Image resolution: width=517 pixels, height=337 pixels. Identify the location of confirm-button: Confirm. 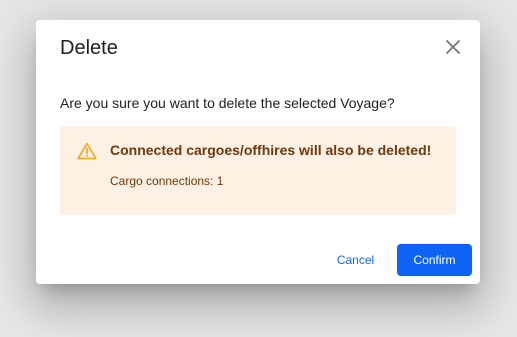
(434, 260).